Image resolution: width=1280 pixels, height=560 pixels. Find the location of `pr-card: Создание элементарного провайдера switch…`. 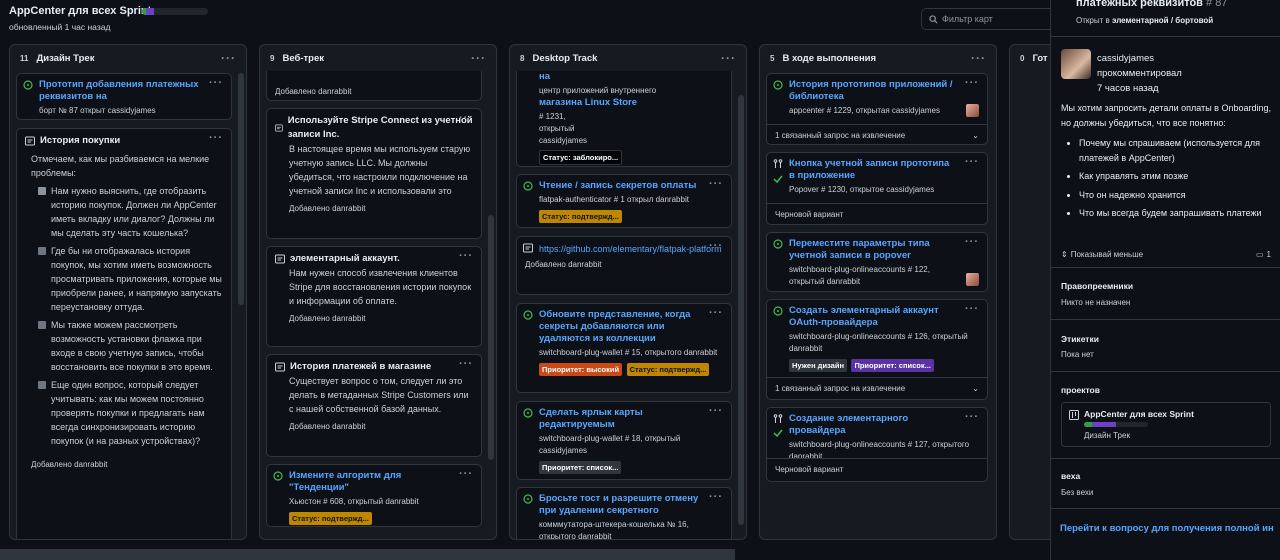

pr-card: Создание элементарного провайдера switch… is located at coordinates (877, 444).